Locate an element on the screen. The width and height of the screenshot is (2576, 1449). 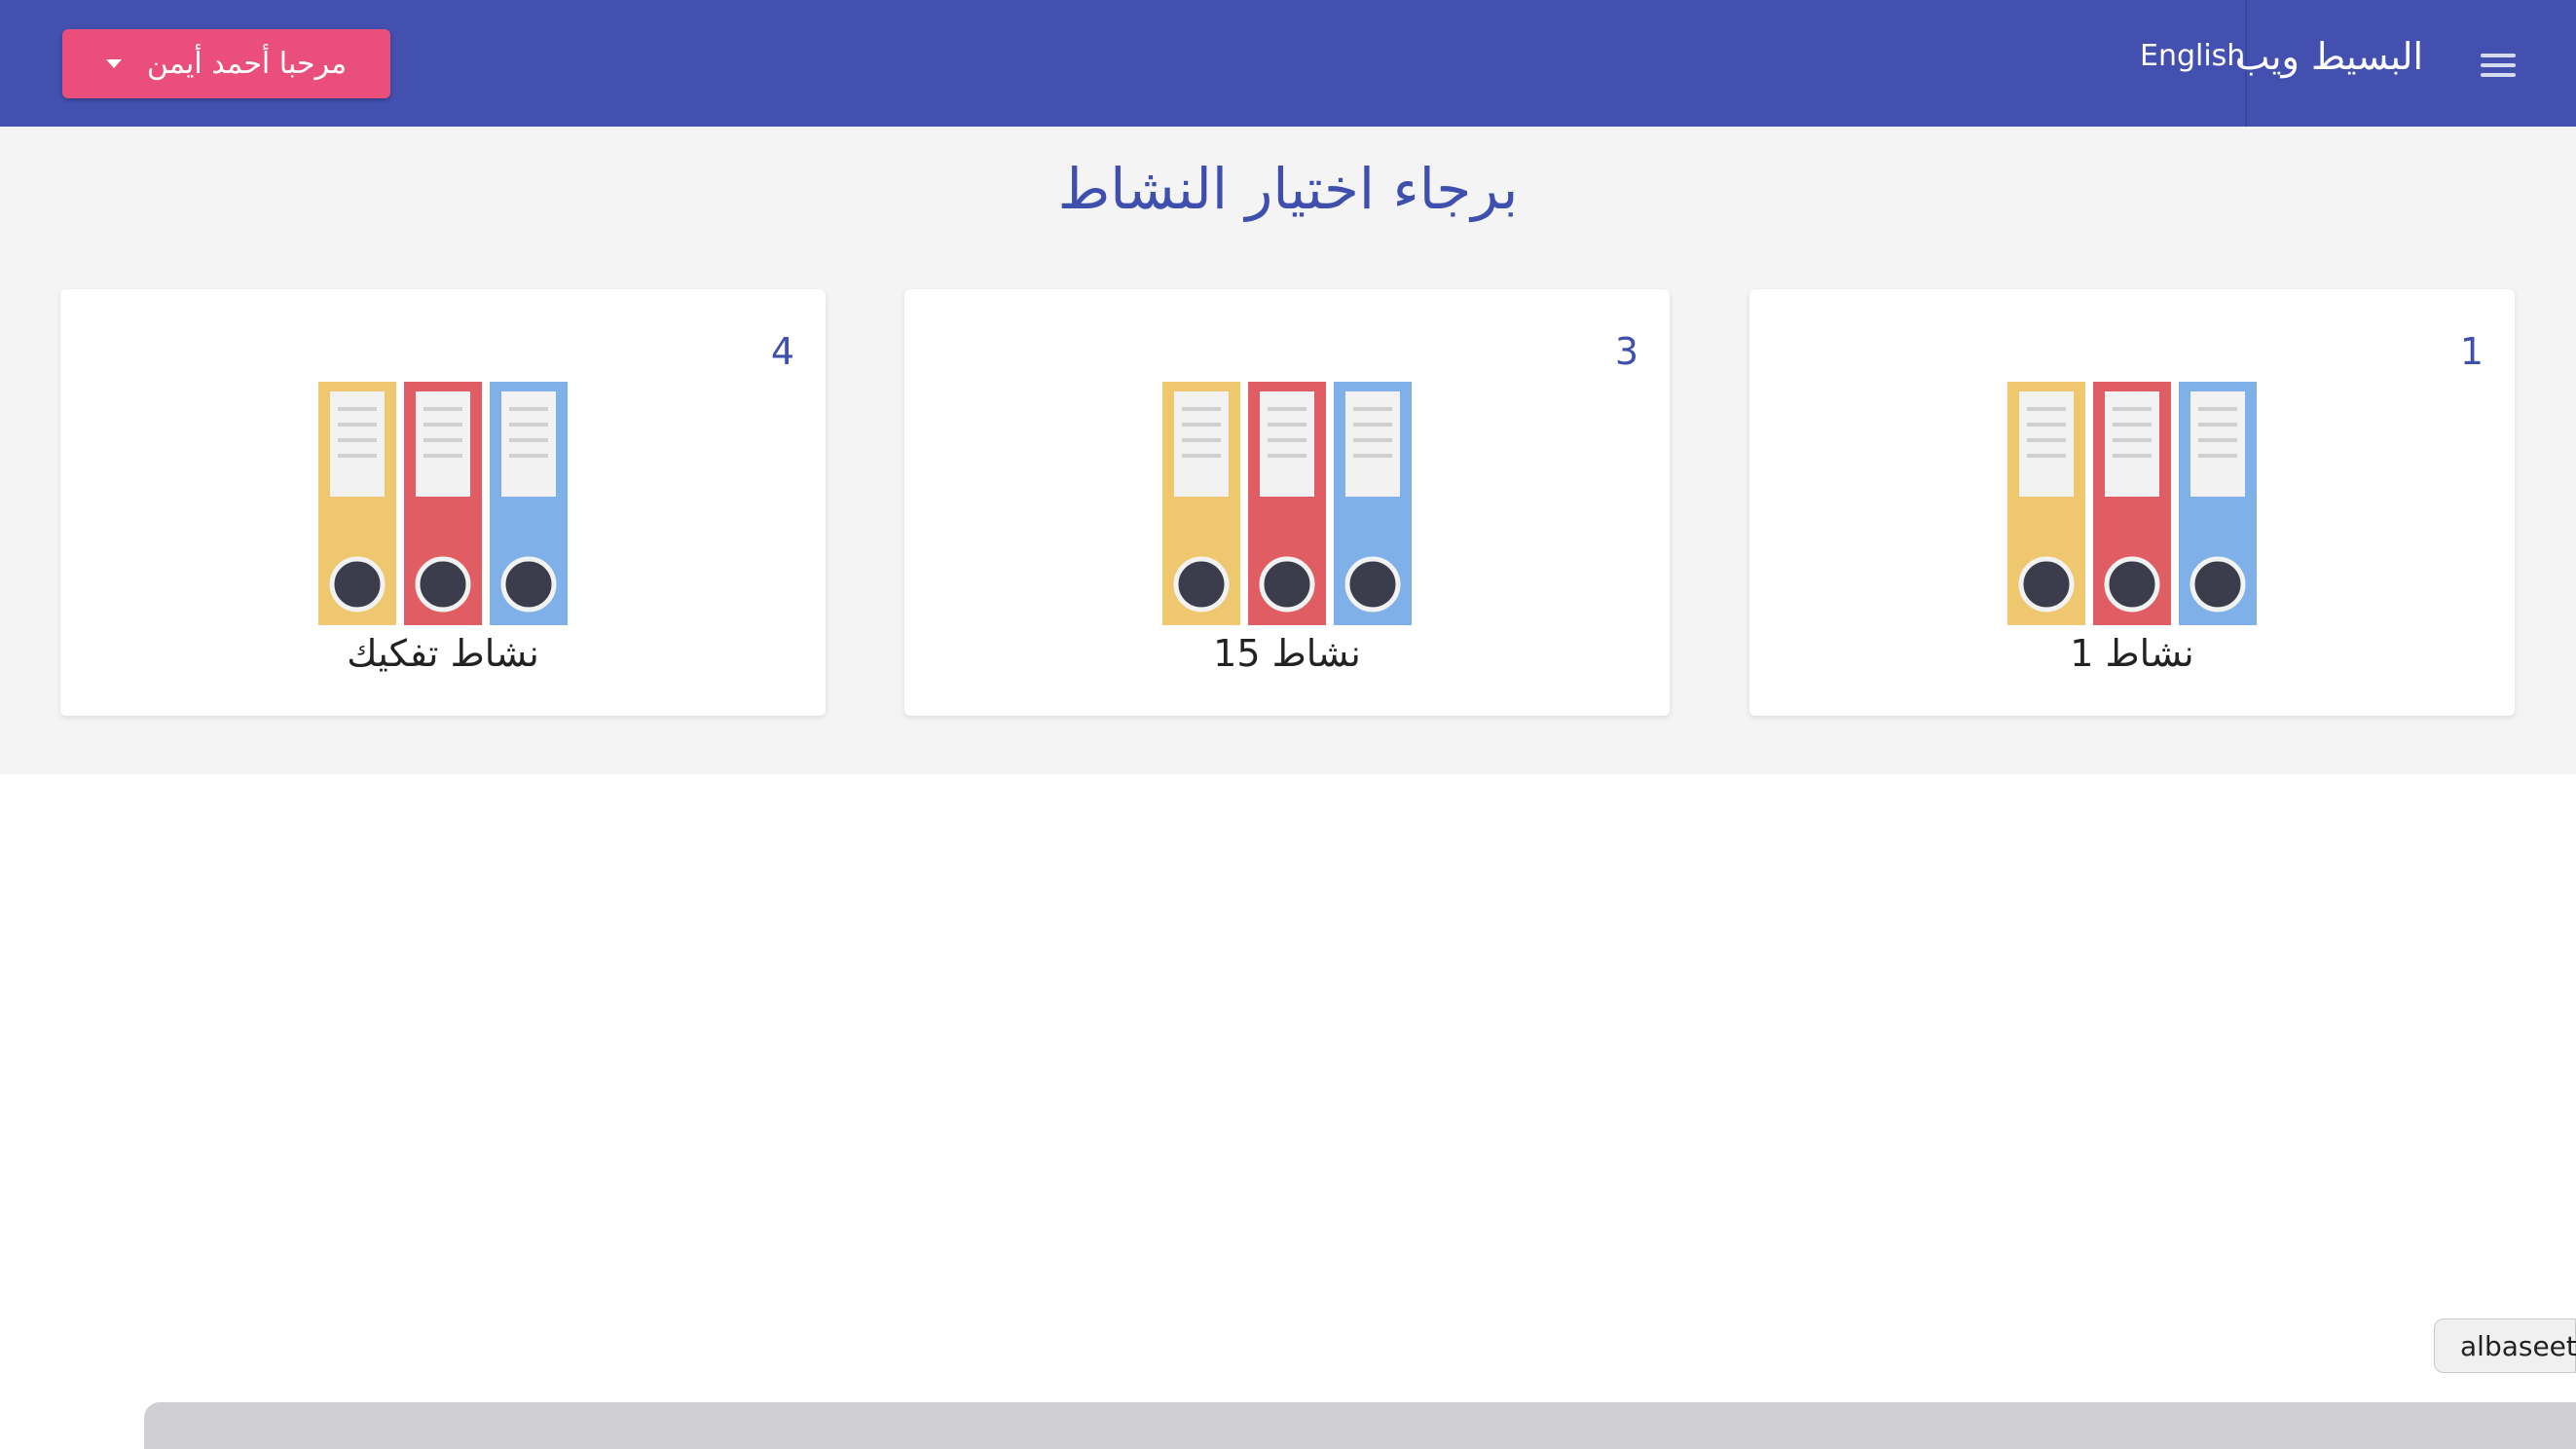
activity-label: نشاط تفكيك is located at coordinates (443, 653).